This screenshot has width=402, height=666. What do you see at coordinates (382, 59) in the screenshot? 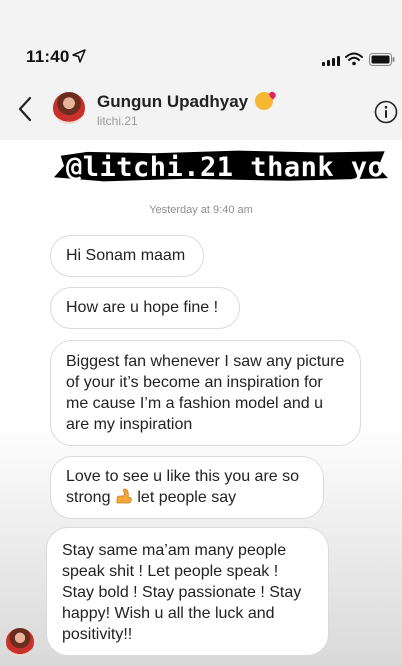
I see `battery-icon` at bounding box center [382, 59].